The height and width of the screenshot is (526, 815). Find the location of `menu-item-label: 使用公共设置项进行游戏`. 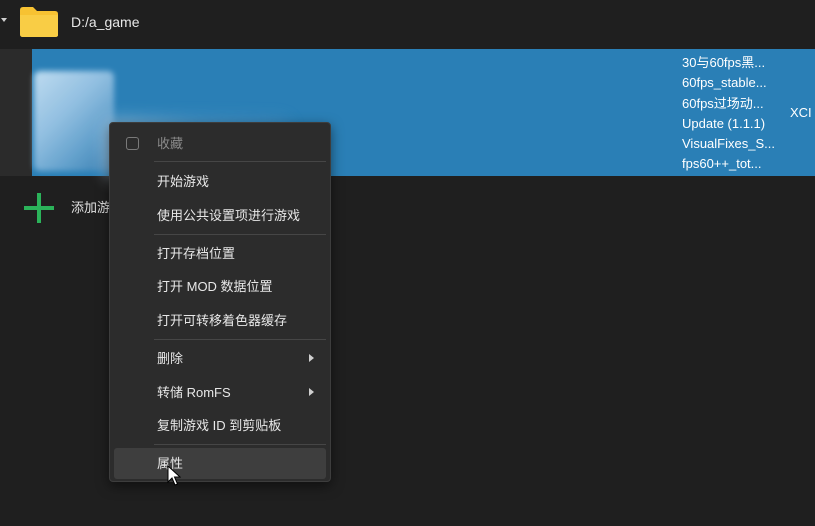

menu-item-label: 使用公共设置项进行游戏 is located at coordinates (229, 215).